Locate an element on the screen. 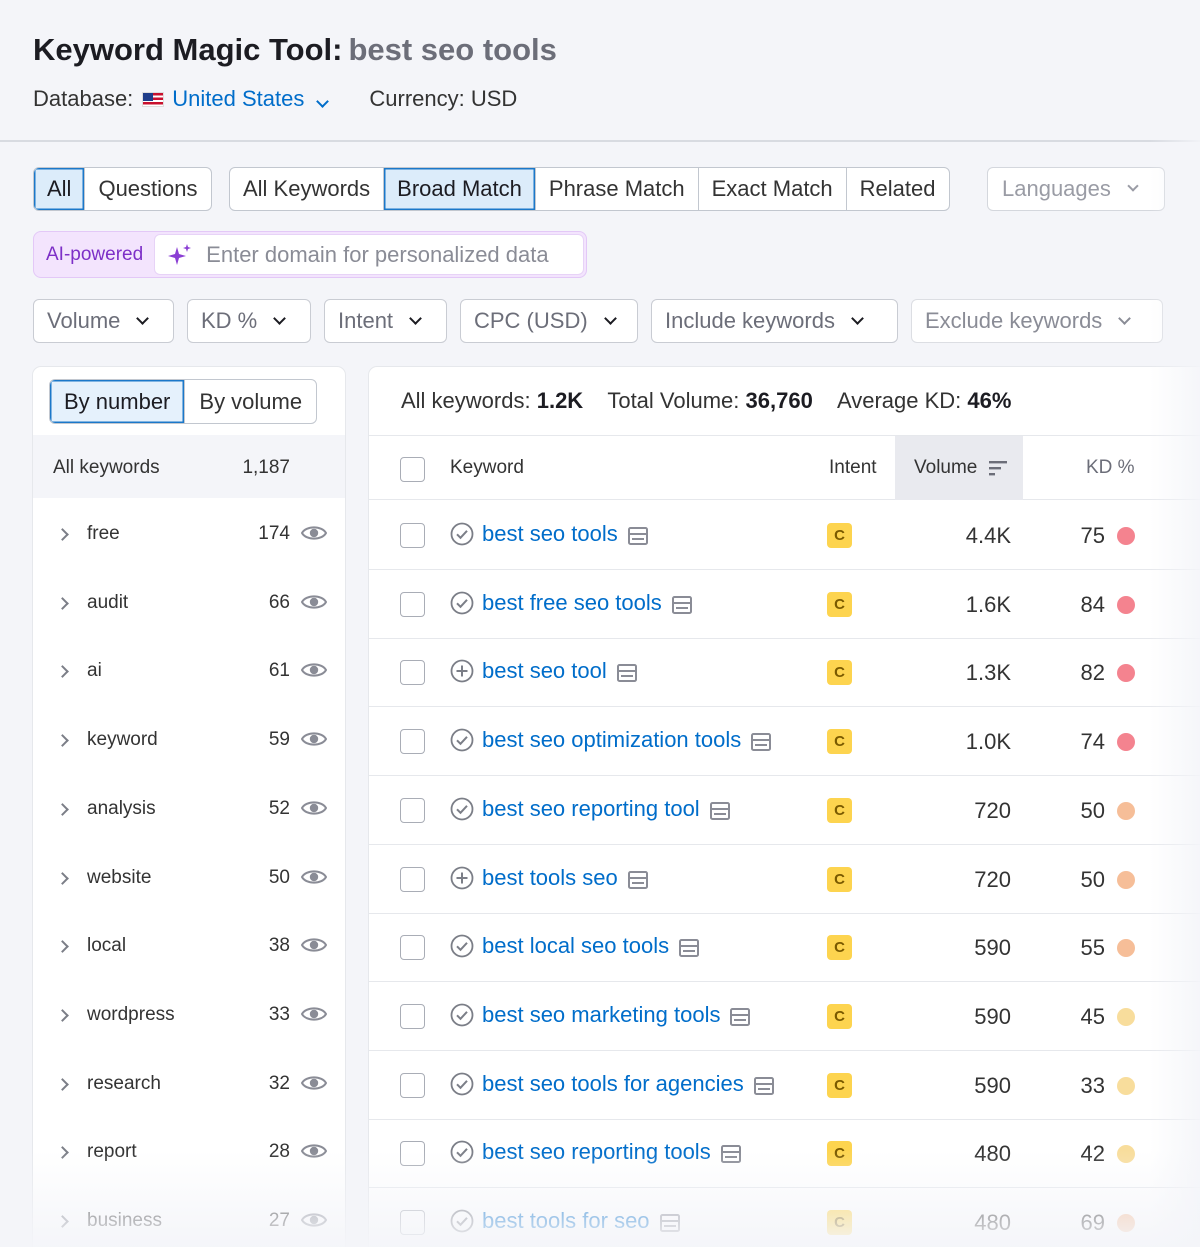 The height and width of the screenshot is (1247, 1200). table-row: best seo reporting tool C 720 50 is located at coordinates (784, 810).